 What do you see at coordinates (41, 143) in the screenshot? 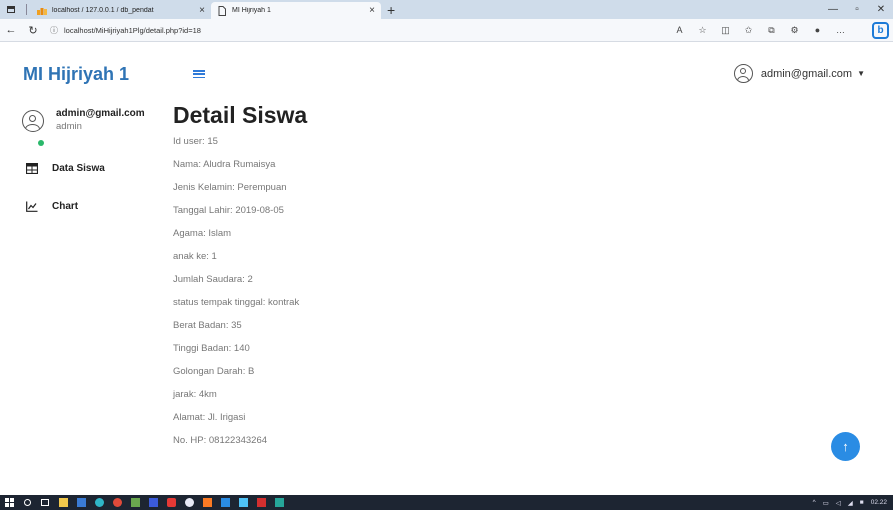
I see `online-status-icon` at bounding box center [41, 143].